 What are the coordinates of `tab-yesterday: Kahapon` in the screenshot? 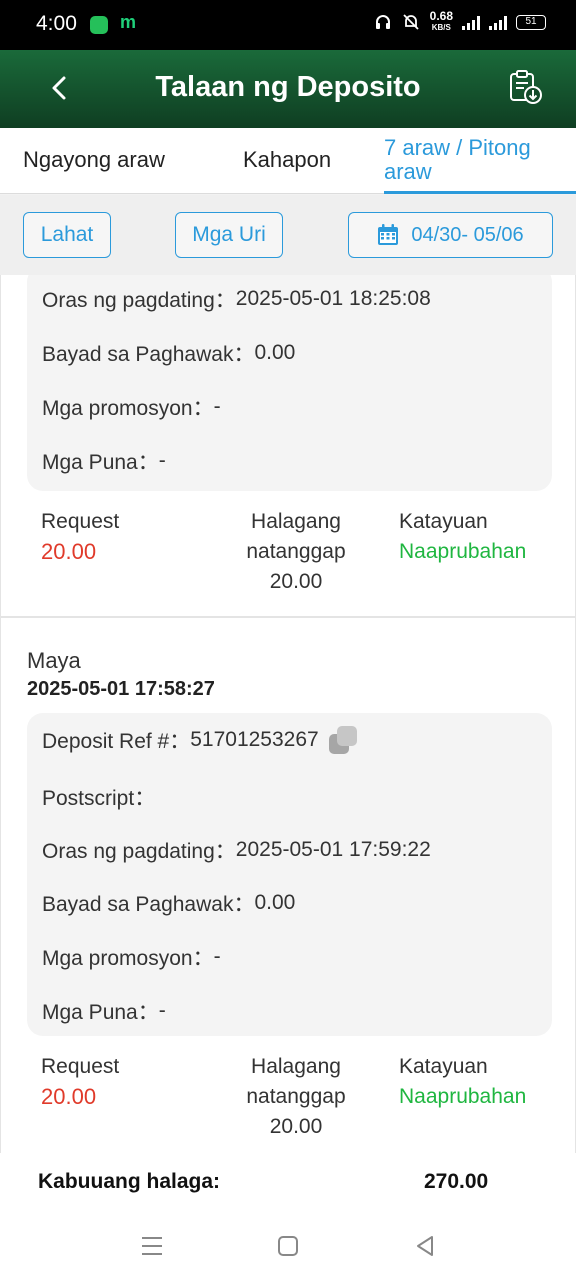 It's located at (287, 160).